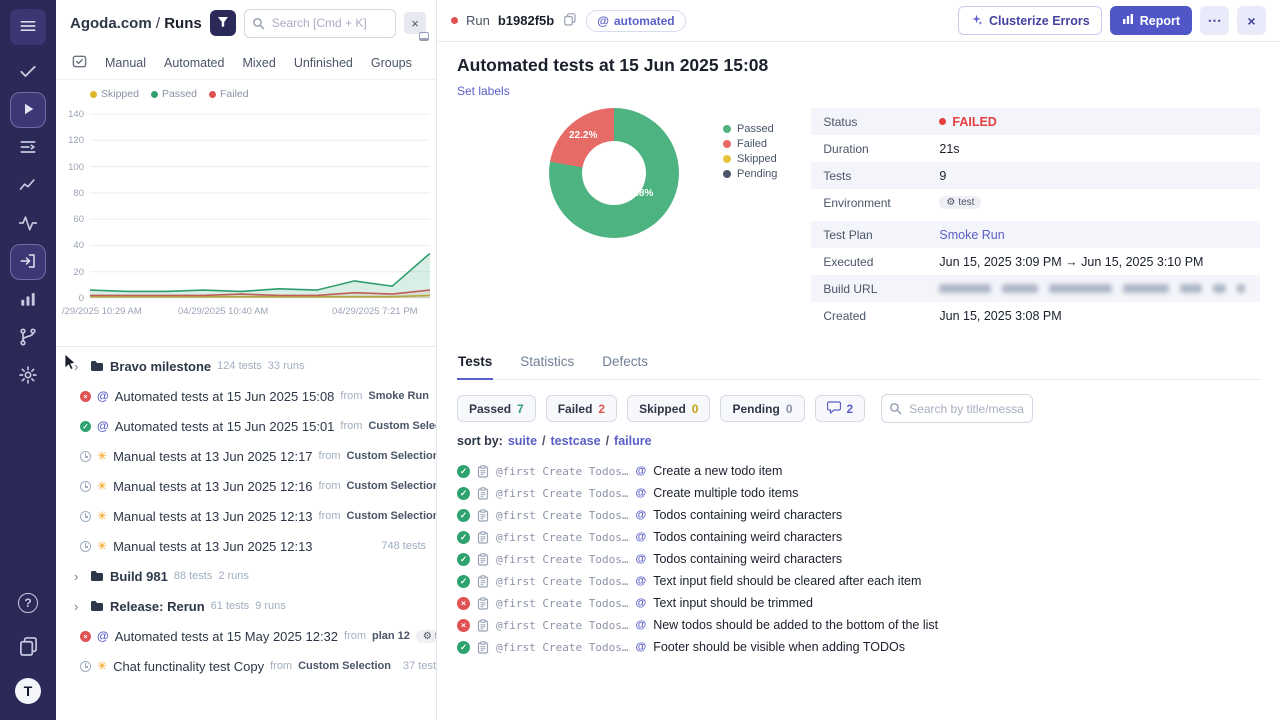 The height and width of the screenshot is (720, 1280). What do you see at coordinates (102, 516) in the screenshot?
I see `manual-icon: ✳` at bounding box center [102, 516].